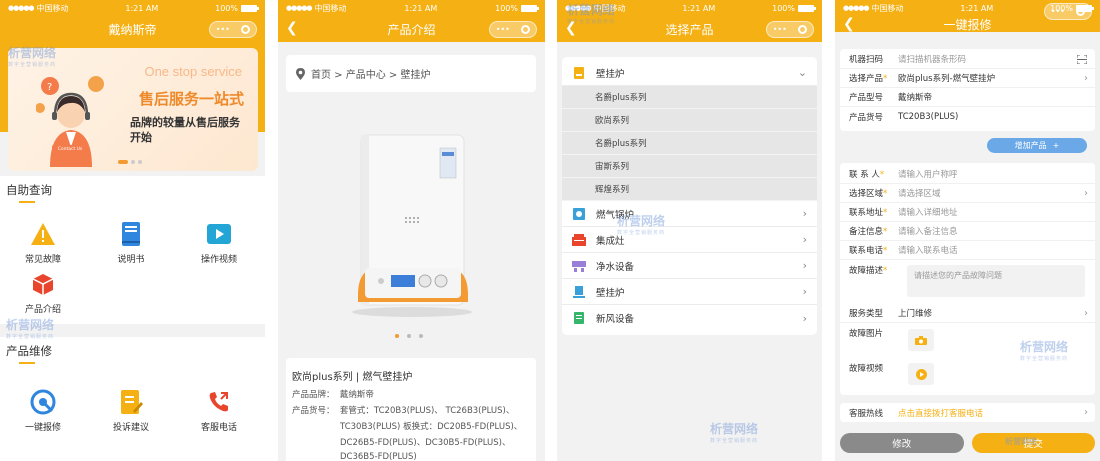  I want to click on product-row: 选择产品* 欧尚plus系列-燃气壁挂炉 ›, so click(967, 78).